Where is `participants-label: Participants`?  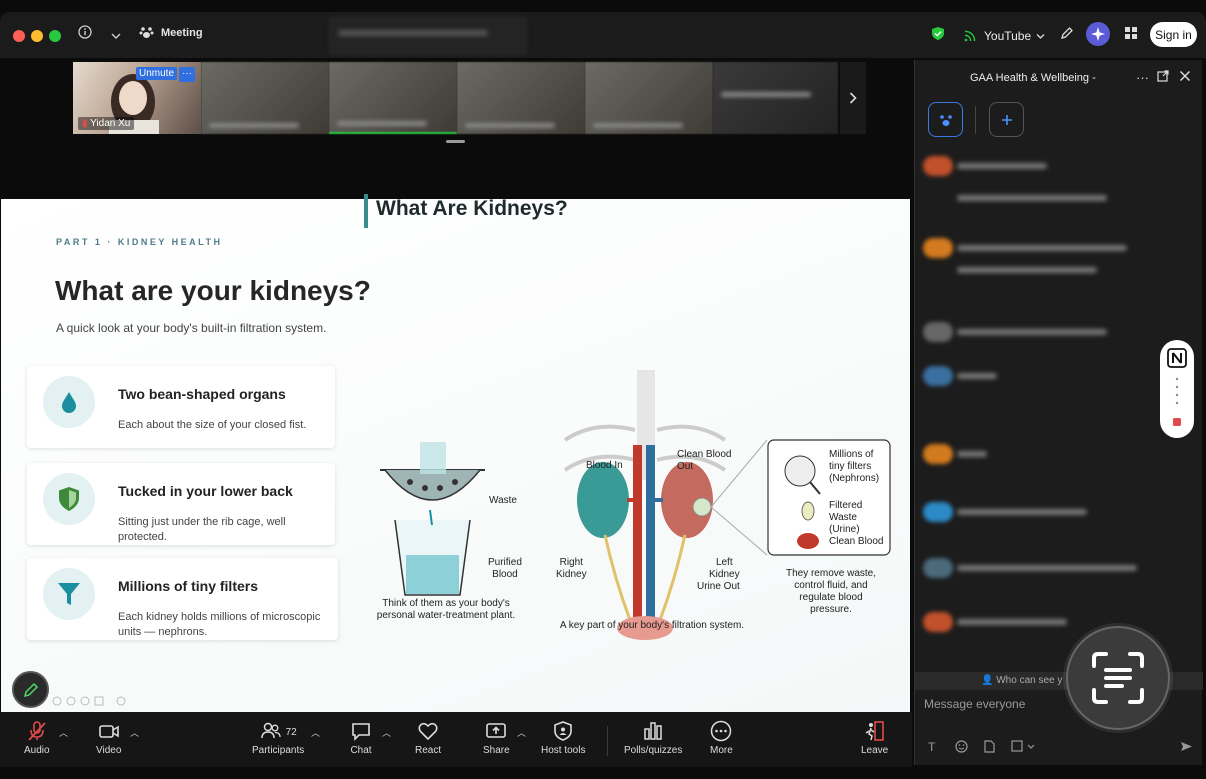 participants-label: Participants is located at coordinates (278, 750).